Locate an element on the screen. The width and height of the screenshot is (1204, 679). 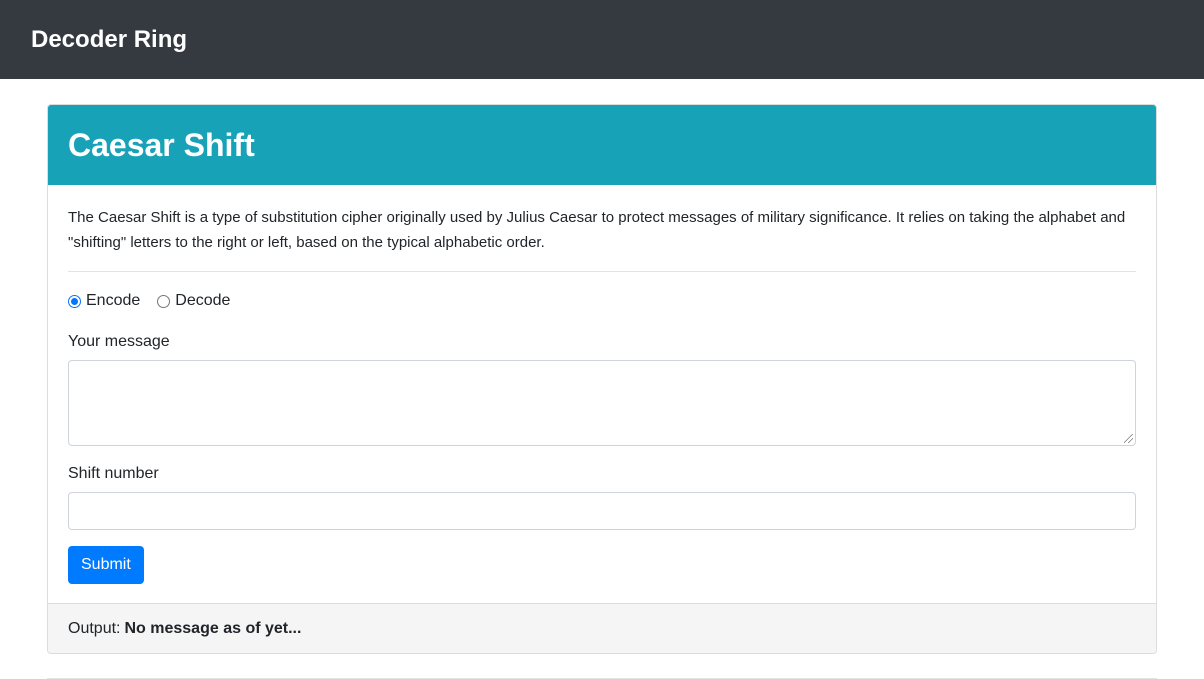
message-label: Your message is located at coordinates (119, 341).